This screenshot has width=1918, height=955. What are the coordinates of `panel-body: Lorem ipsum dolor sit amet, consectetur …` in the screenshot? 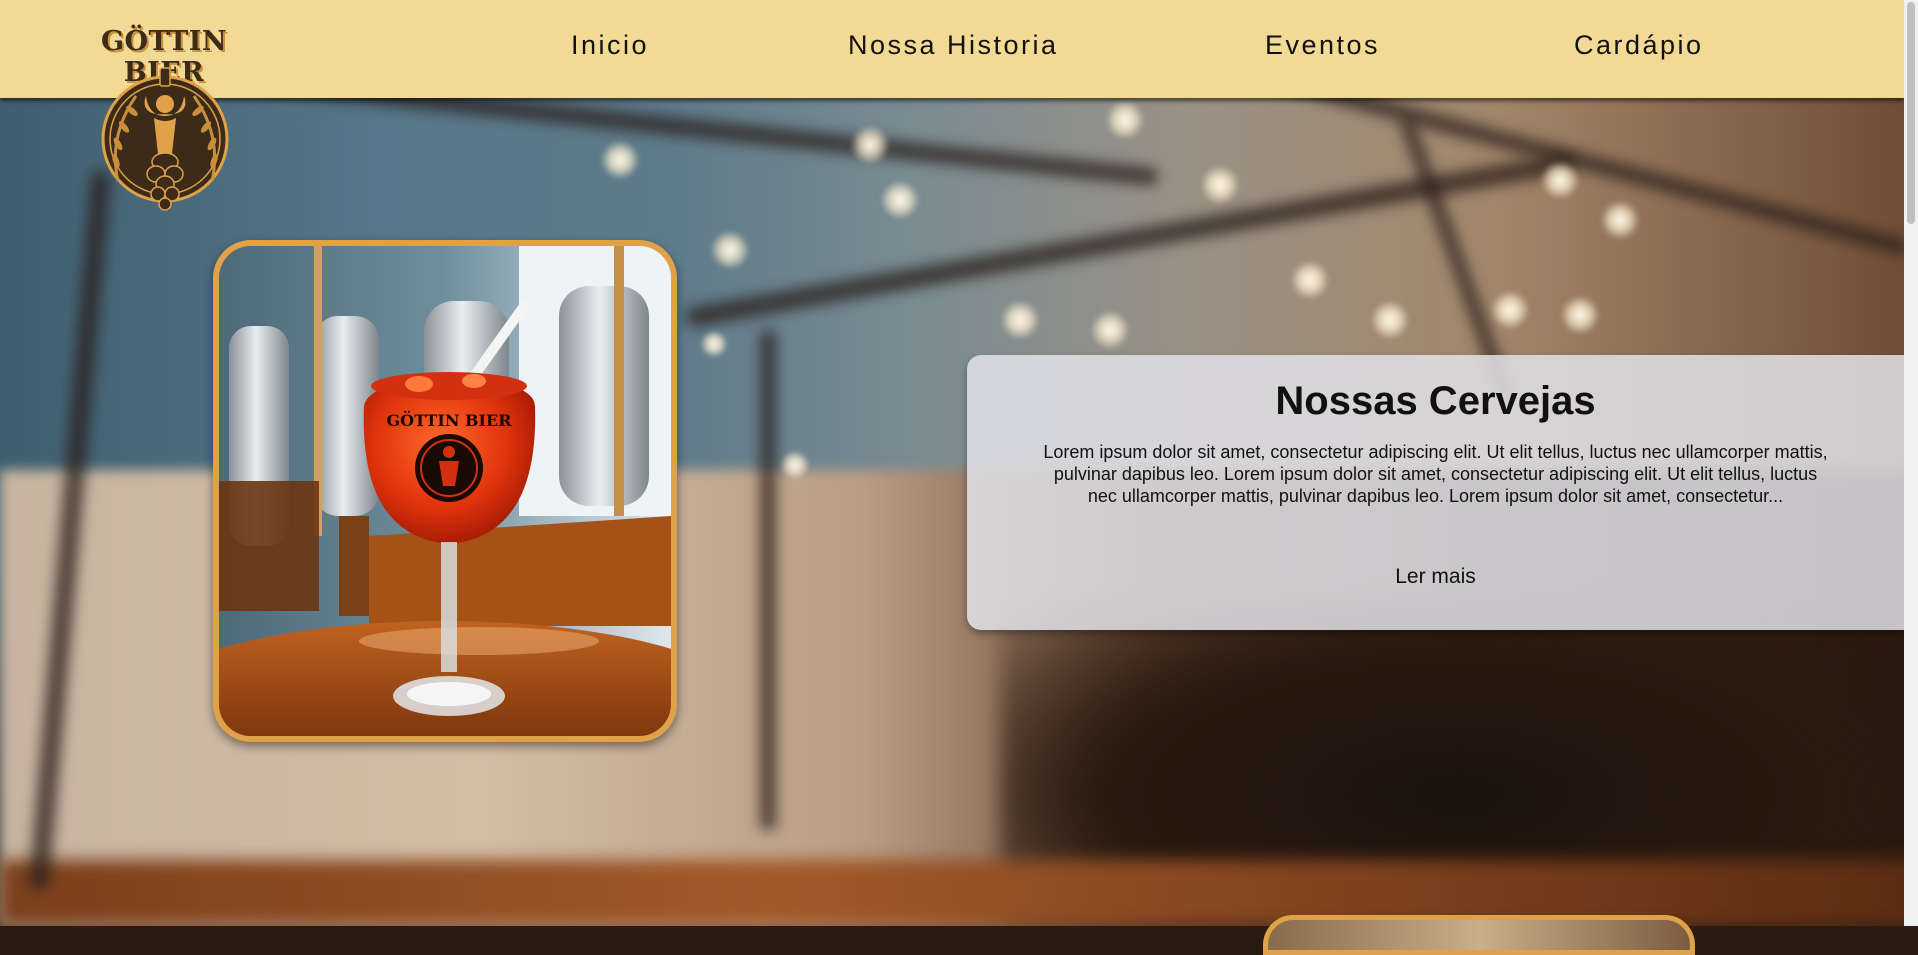 It's located at (1435, 474).